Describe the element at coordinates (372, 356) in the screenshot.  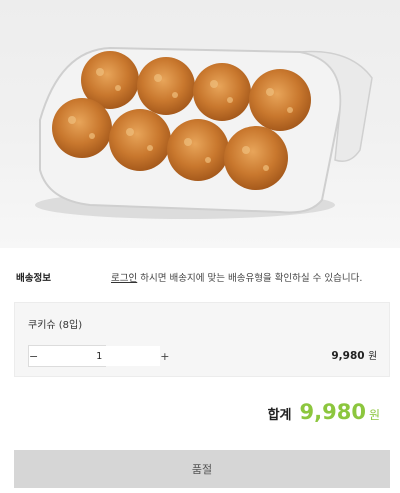
I see `option-price-currency: 원` at that location.